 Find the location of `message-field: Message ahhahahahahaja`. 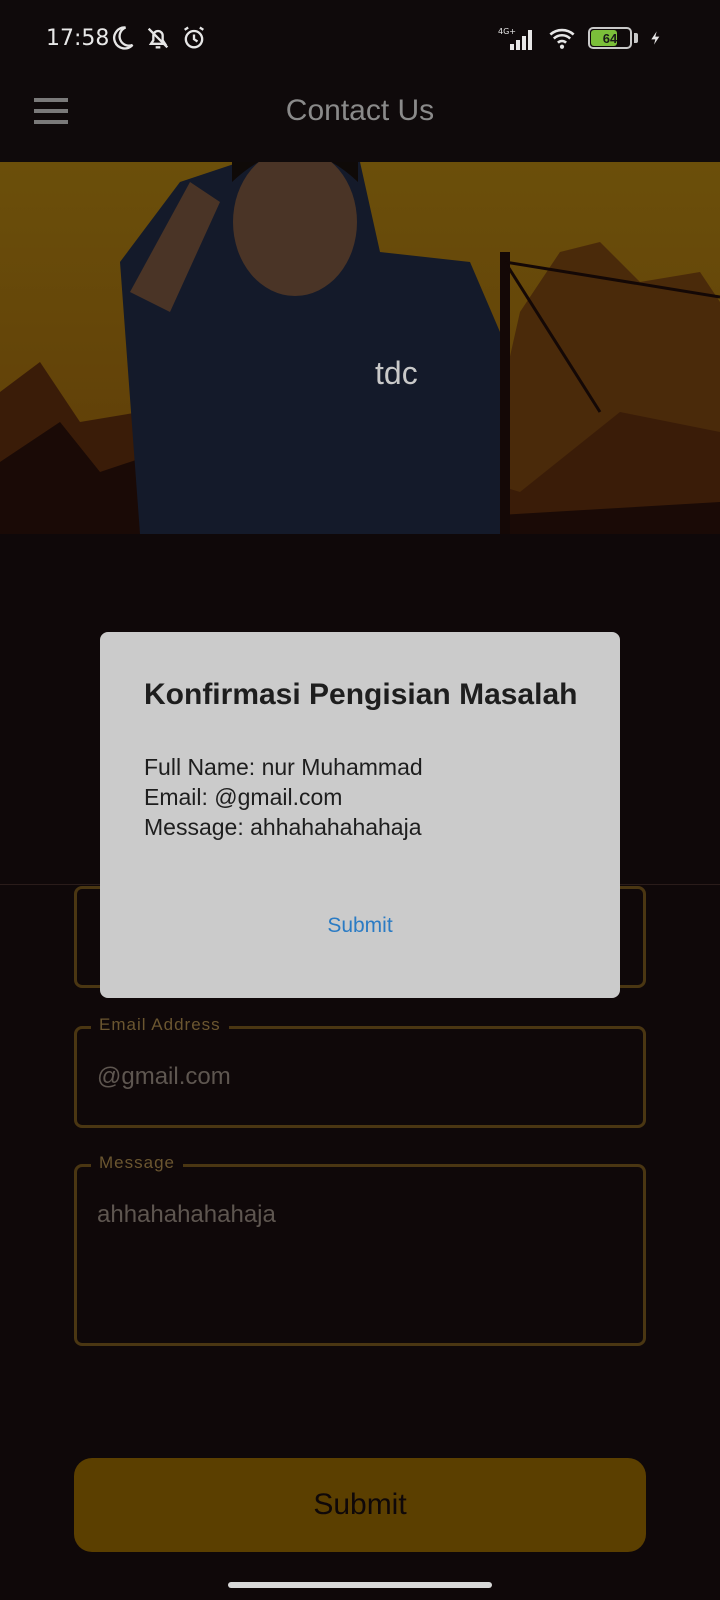

message-field: Message ahhahahahahaja is located at coordinates (360, 1249).